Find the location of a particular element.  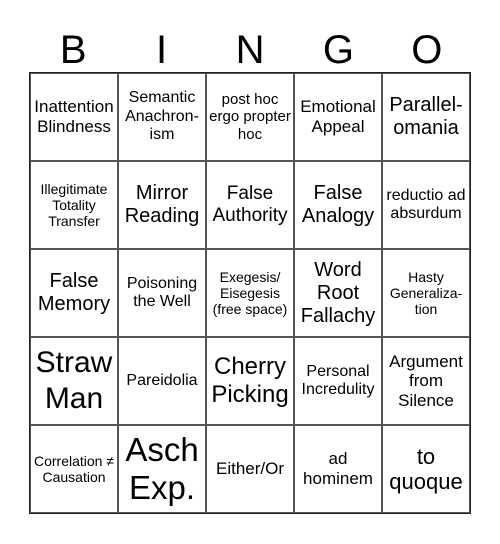

bingo-cell: post hoc ergo propter hoc is located at coordinates (250, 117).